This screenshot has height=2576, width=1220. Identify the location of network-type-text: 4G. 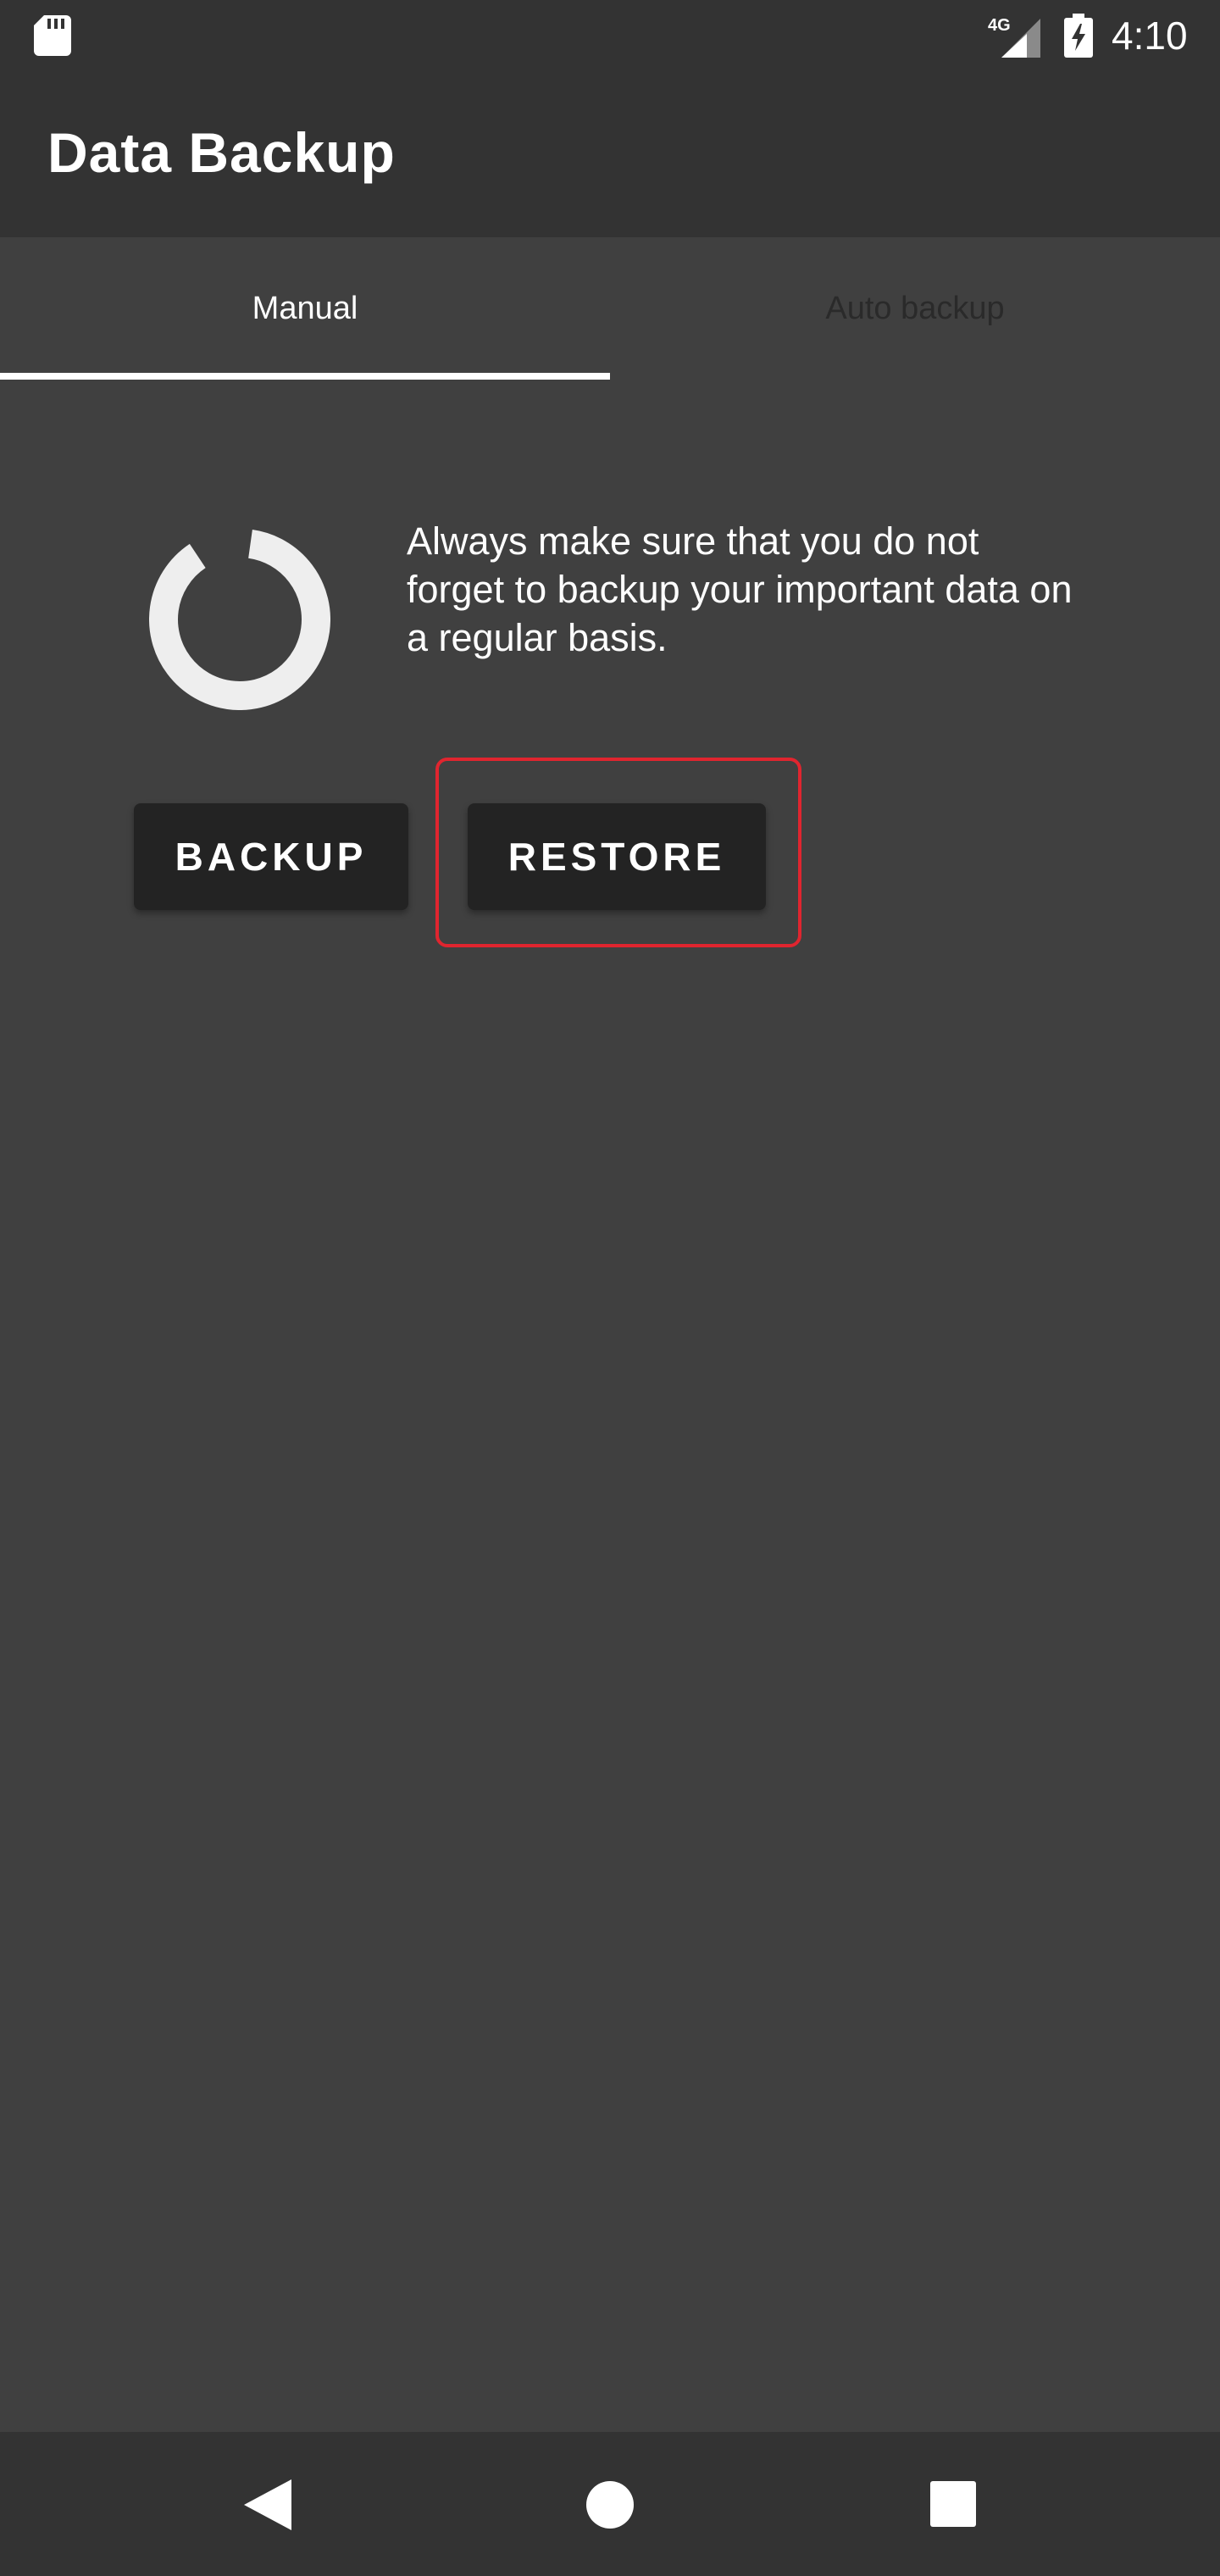
(999, 25).